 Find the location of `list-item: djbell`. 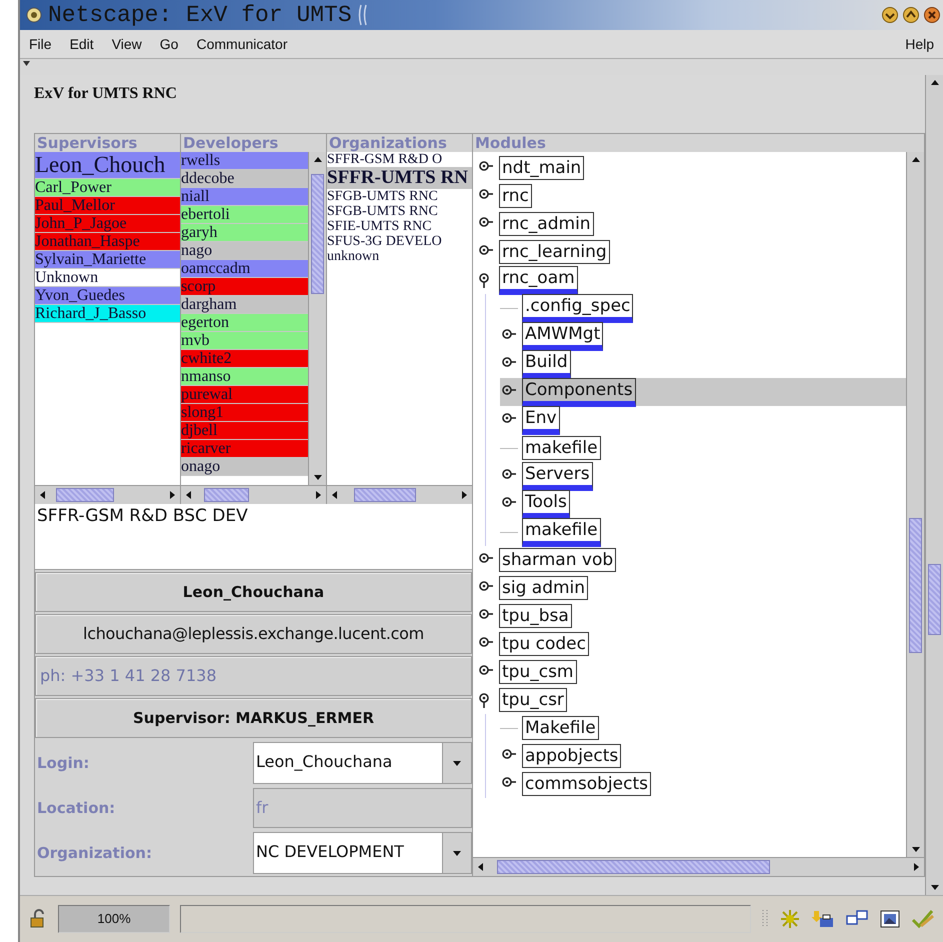

list-item: djbell is located at coordinates (244, 431).